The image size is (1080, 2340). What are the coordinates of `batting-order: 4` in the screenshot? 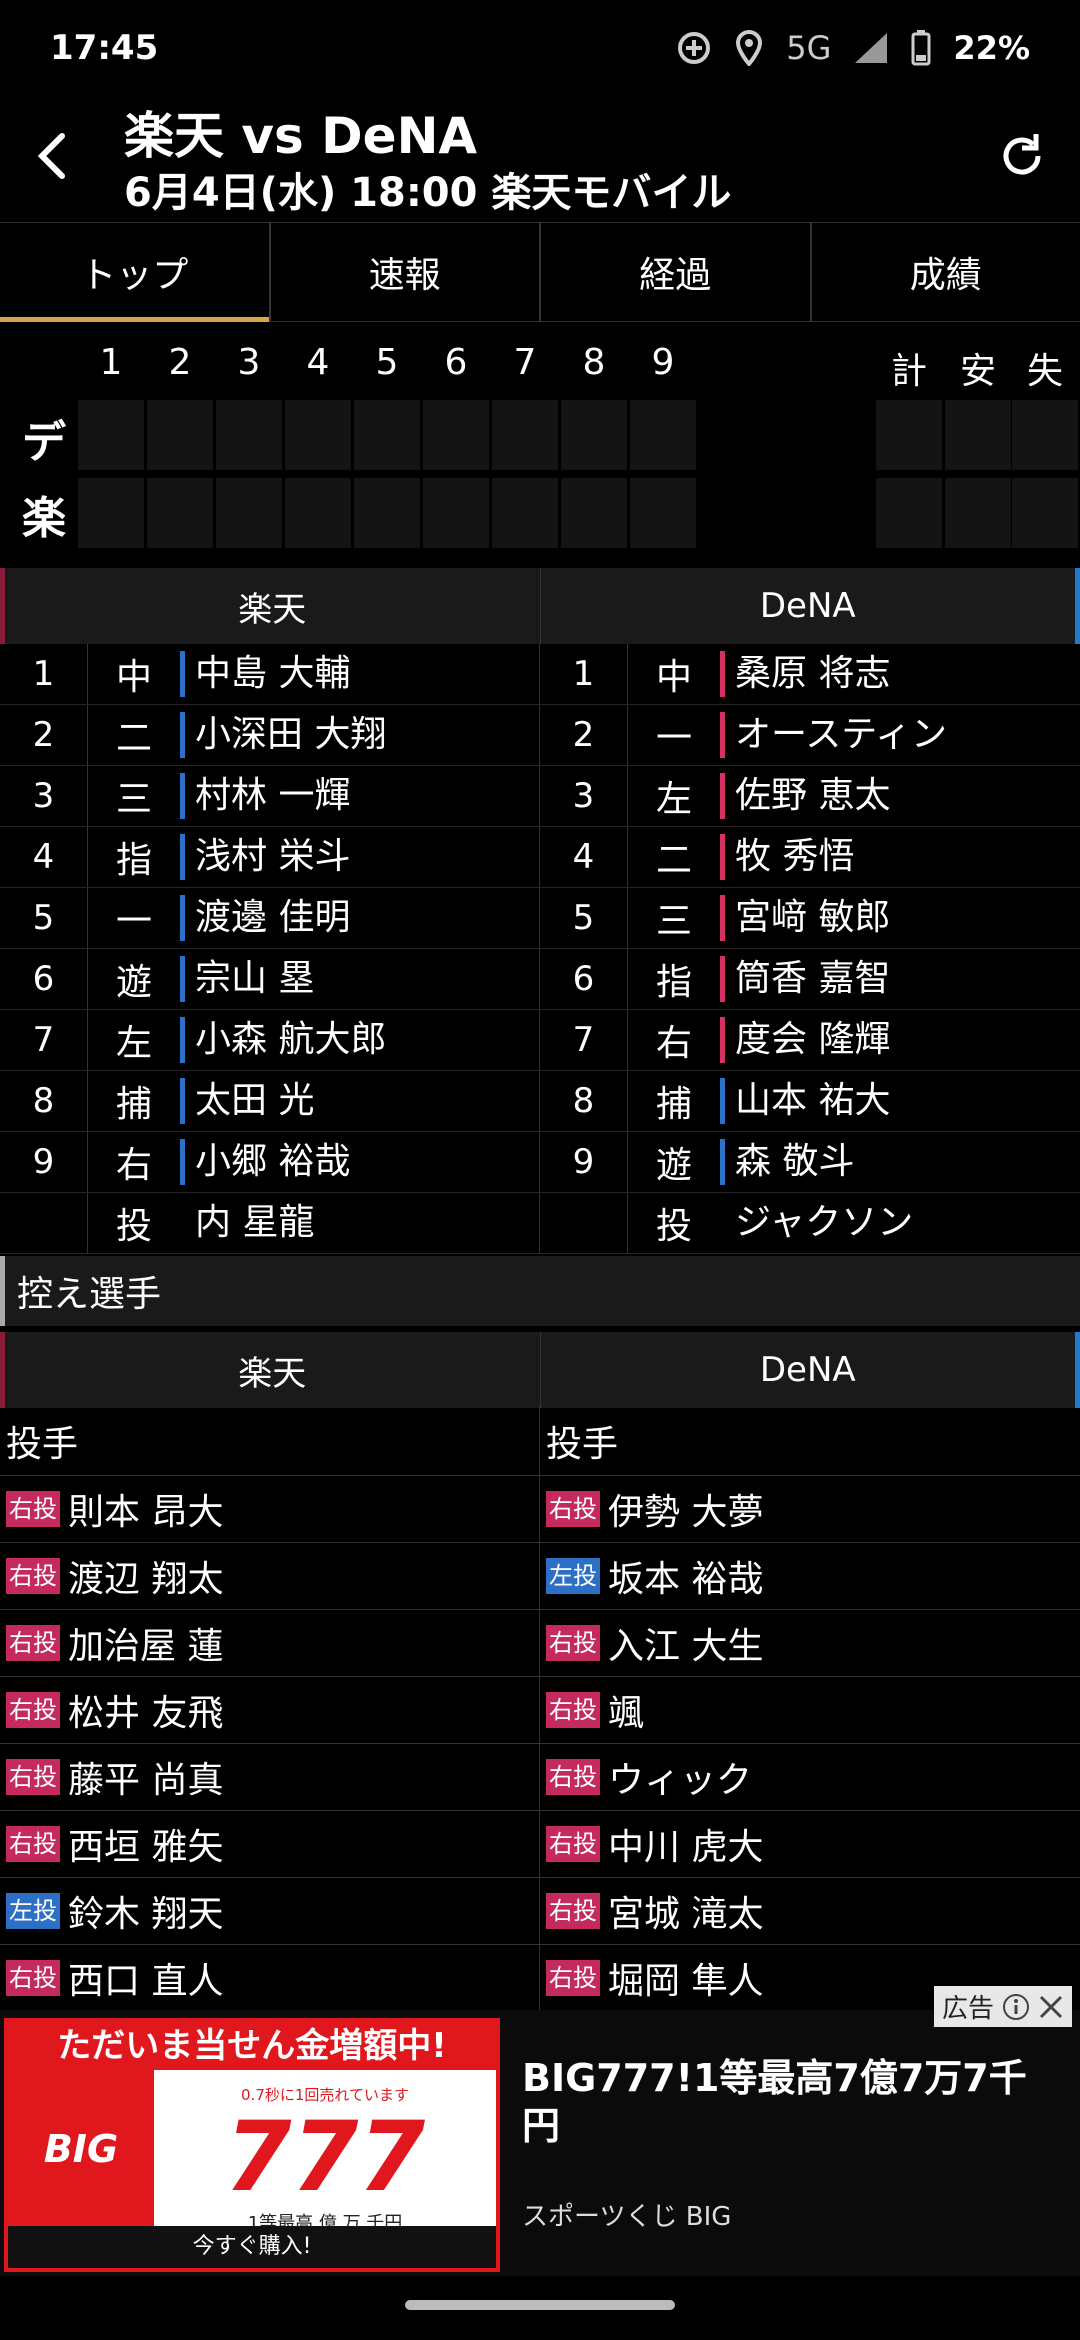 It's located at (44, 857).